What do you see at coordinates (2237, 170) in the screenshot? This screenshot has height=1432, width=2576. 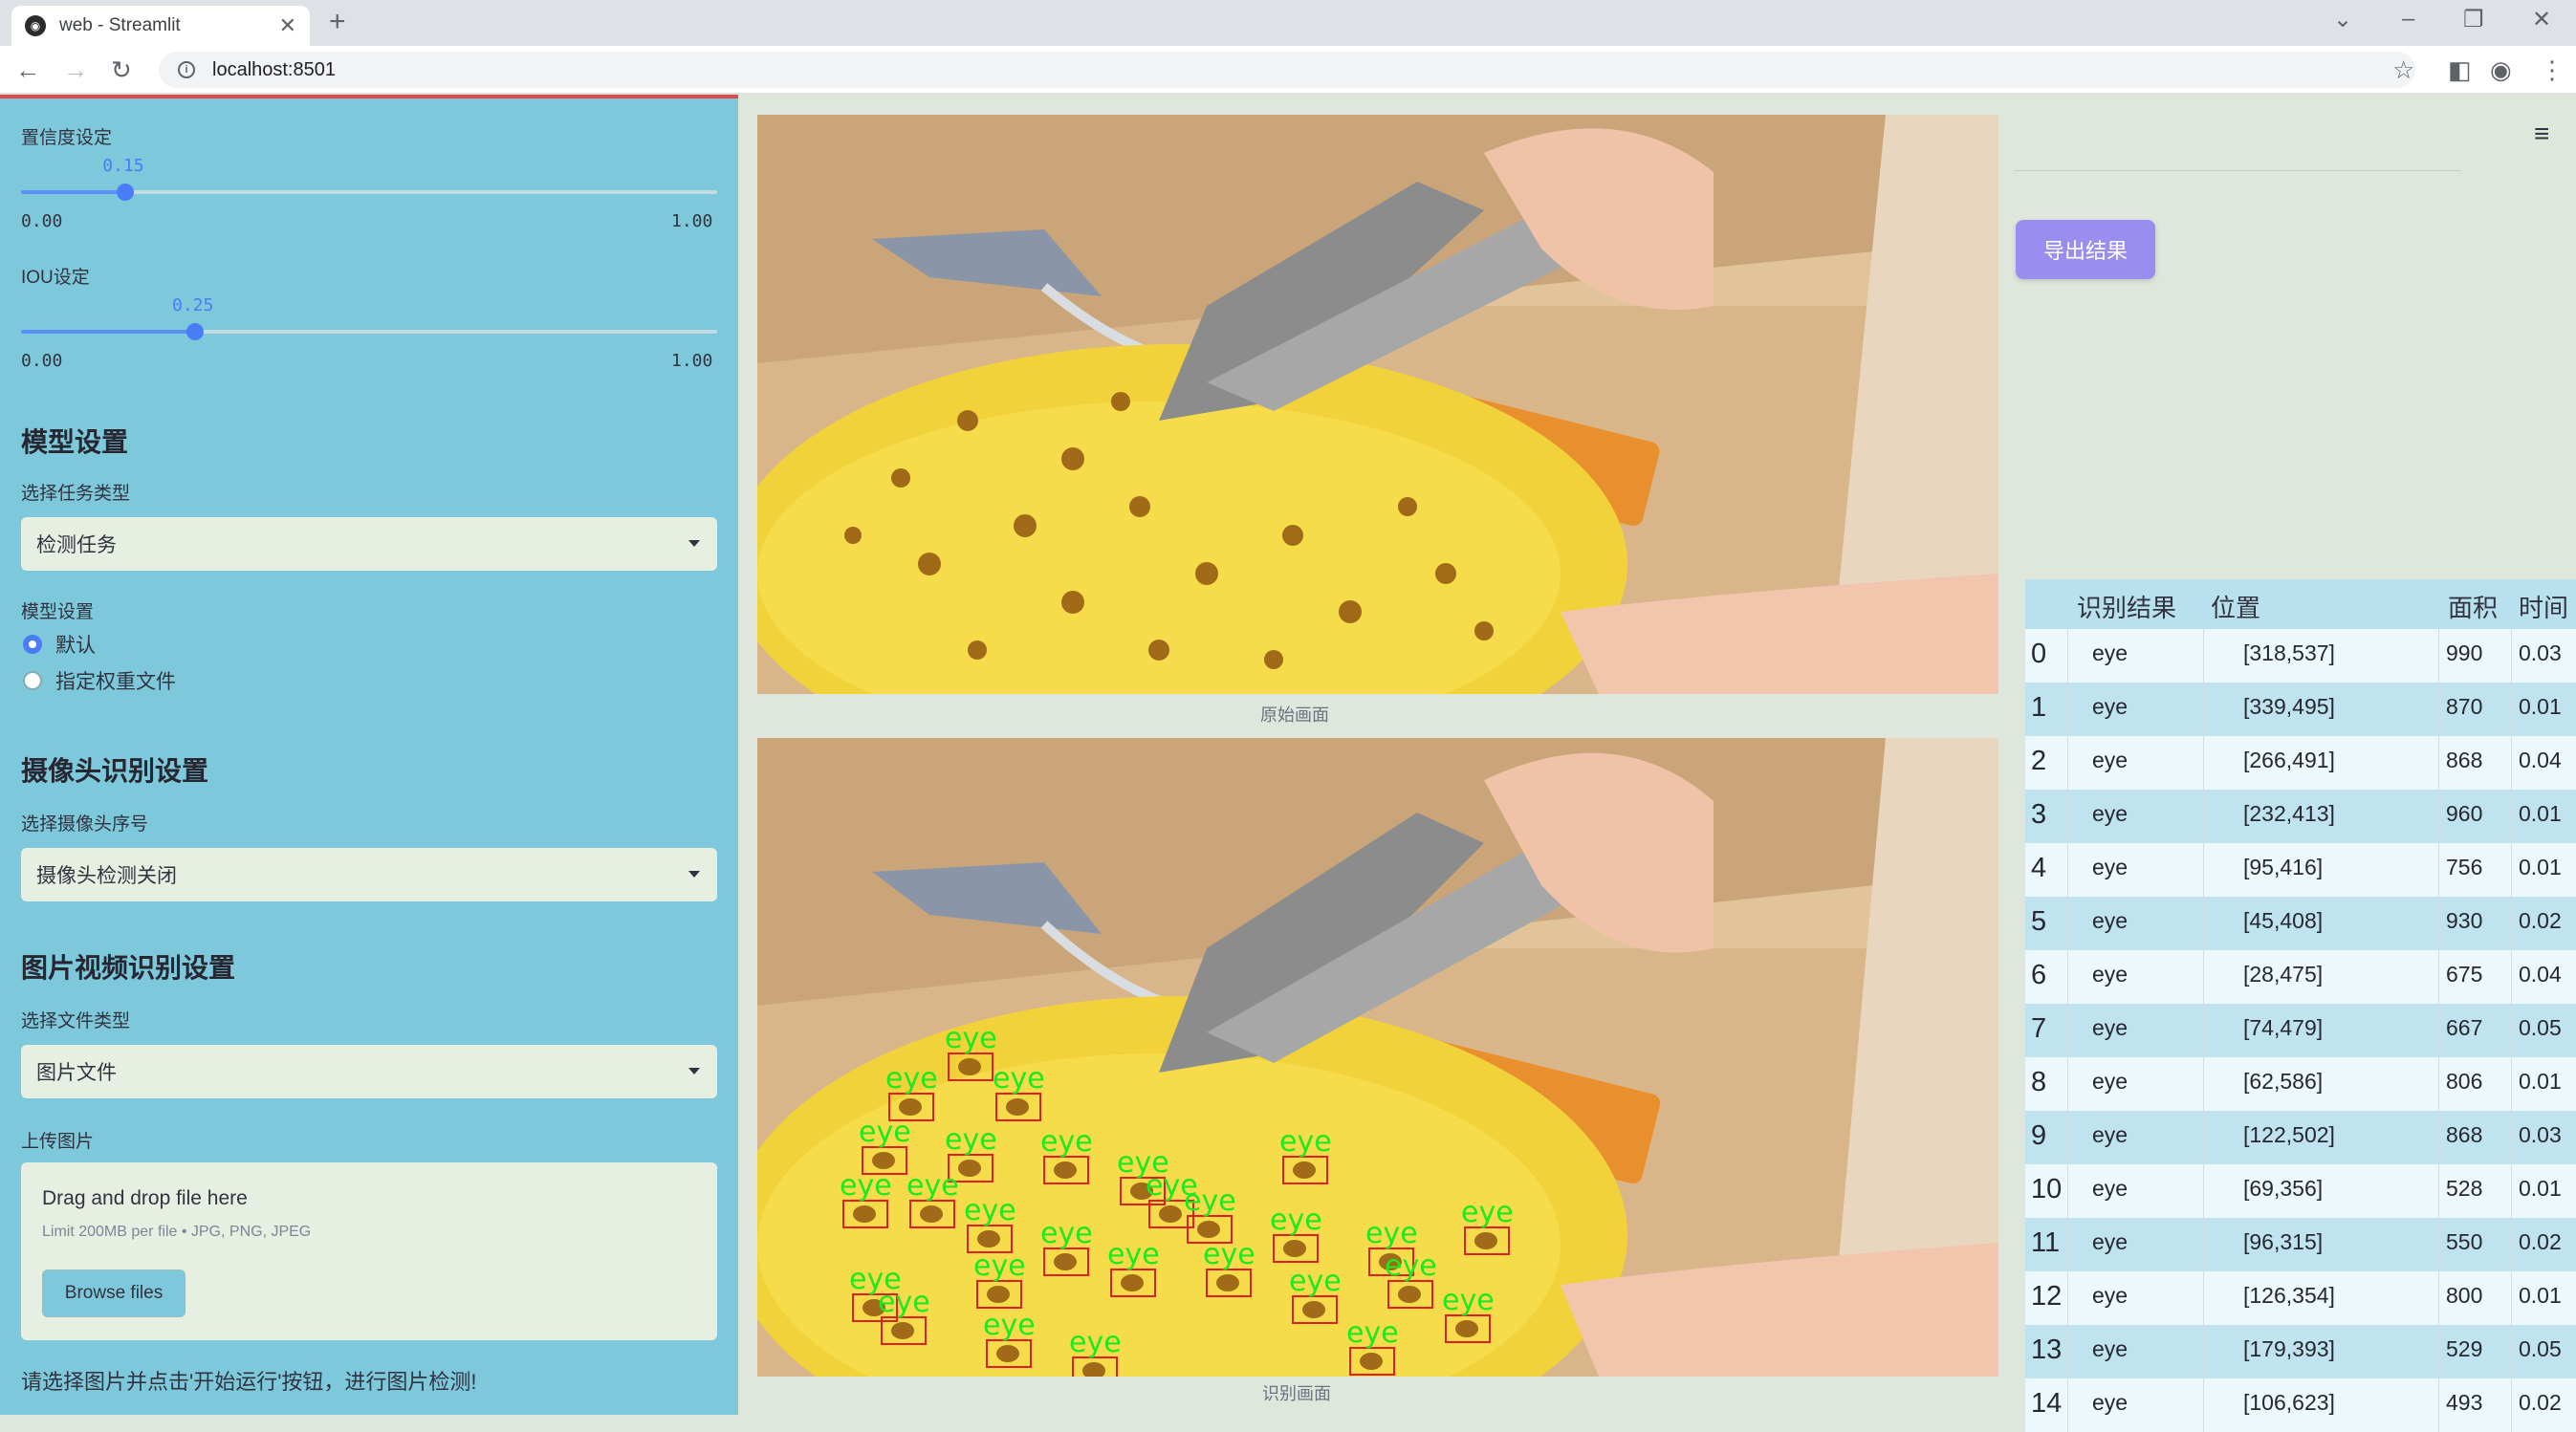 I see `divider` at bounding box center [2237, 170].